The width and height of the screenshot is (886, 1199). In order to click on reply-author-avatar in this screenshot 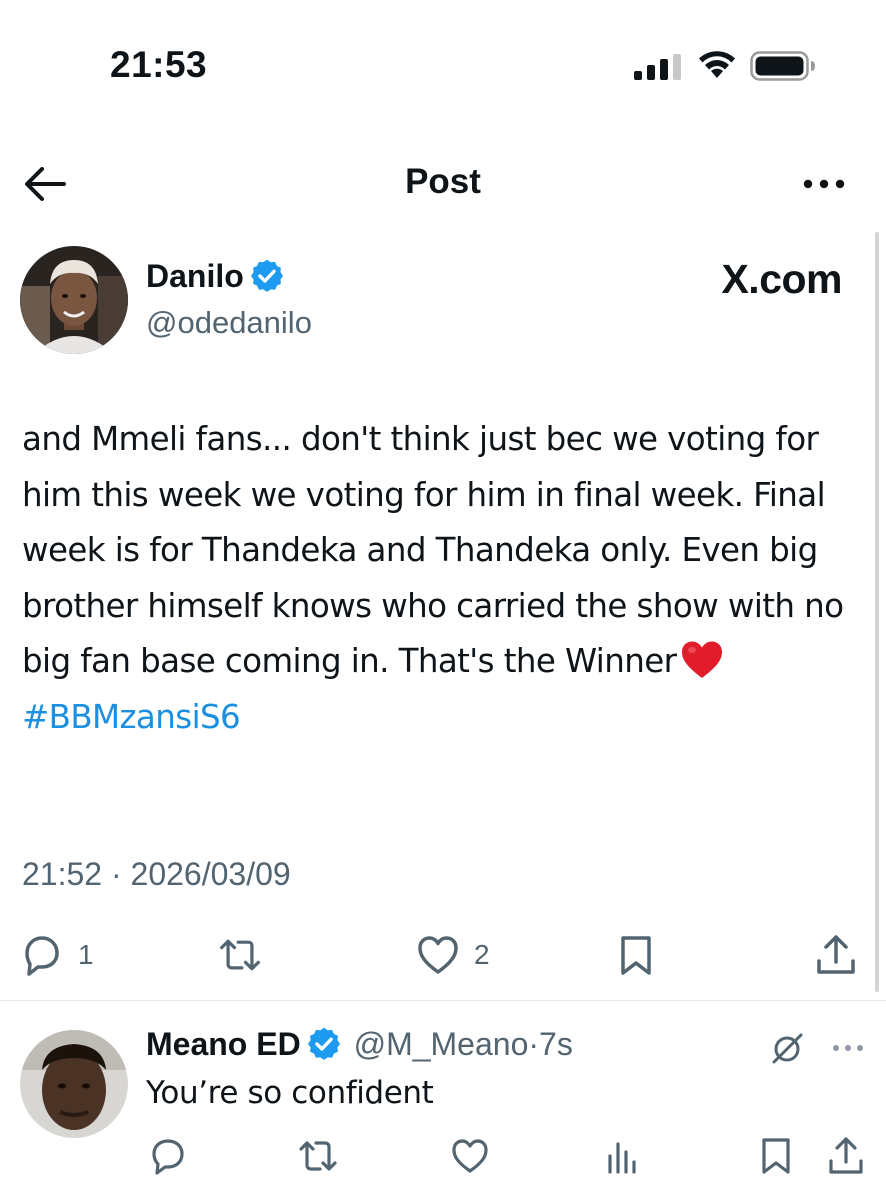, I will do `click(74, 1084)`.